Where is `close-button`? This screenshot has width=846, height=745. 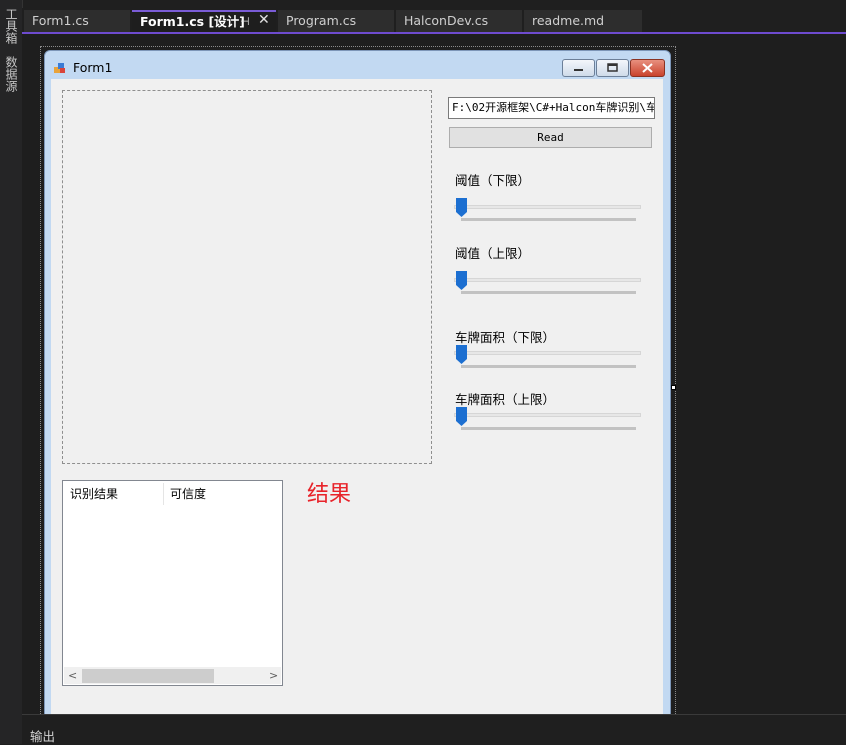
close-button is located at coordinates (647, 68).